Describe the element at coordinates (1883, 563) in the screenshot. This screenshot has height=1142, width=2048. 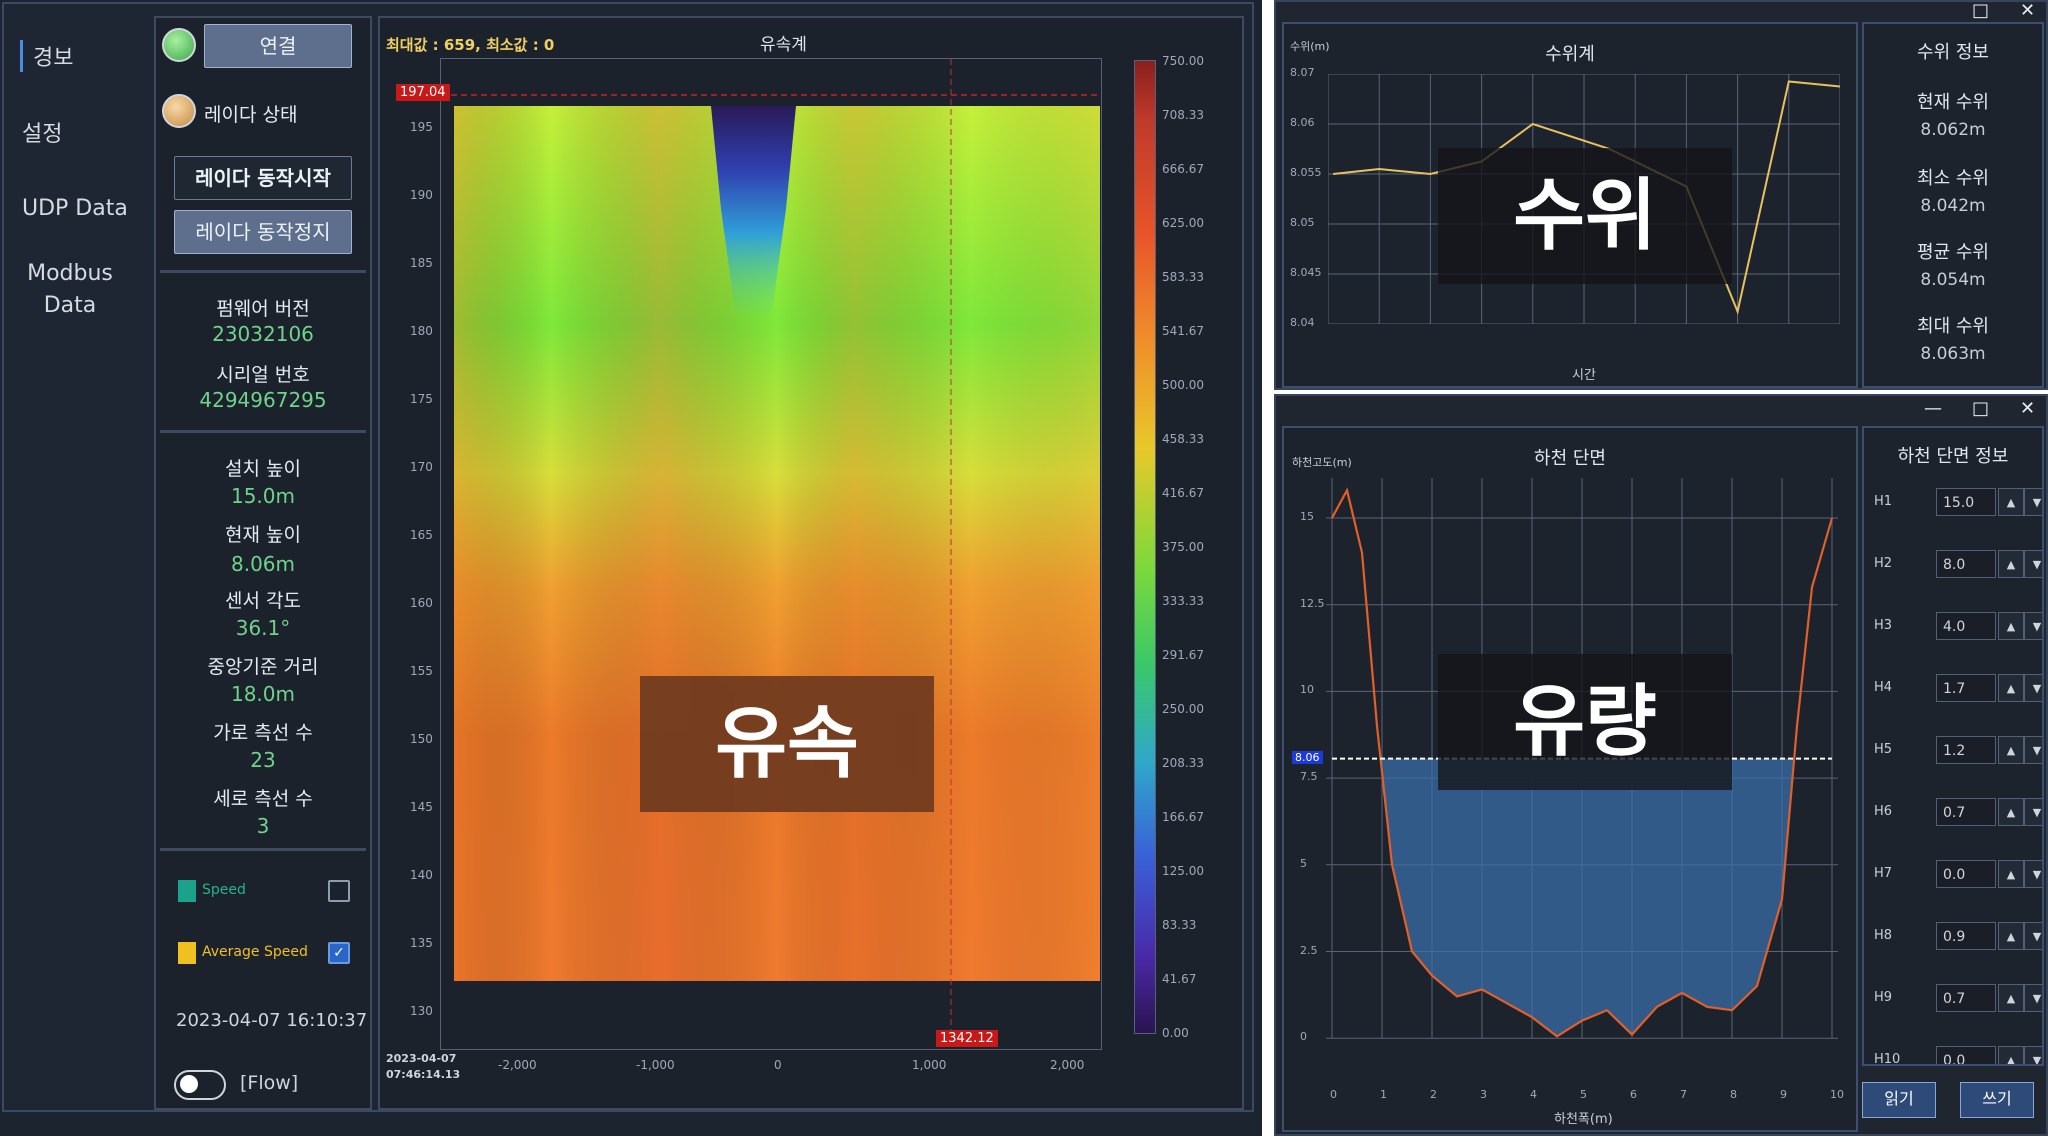
I see `row-label: H2` at that location.